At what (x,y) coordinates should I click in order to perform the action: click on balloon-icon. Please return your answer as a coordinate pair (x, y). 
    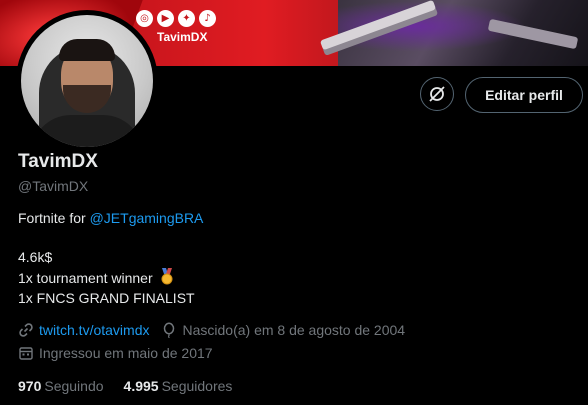
    Looking at the image, I should click on (169, 330).